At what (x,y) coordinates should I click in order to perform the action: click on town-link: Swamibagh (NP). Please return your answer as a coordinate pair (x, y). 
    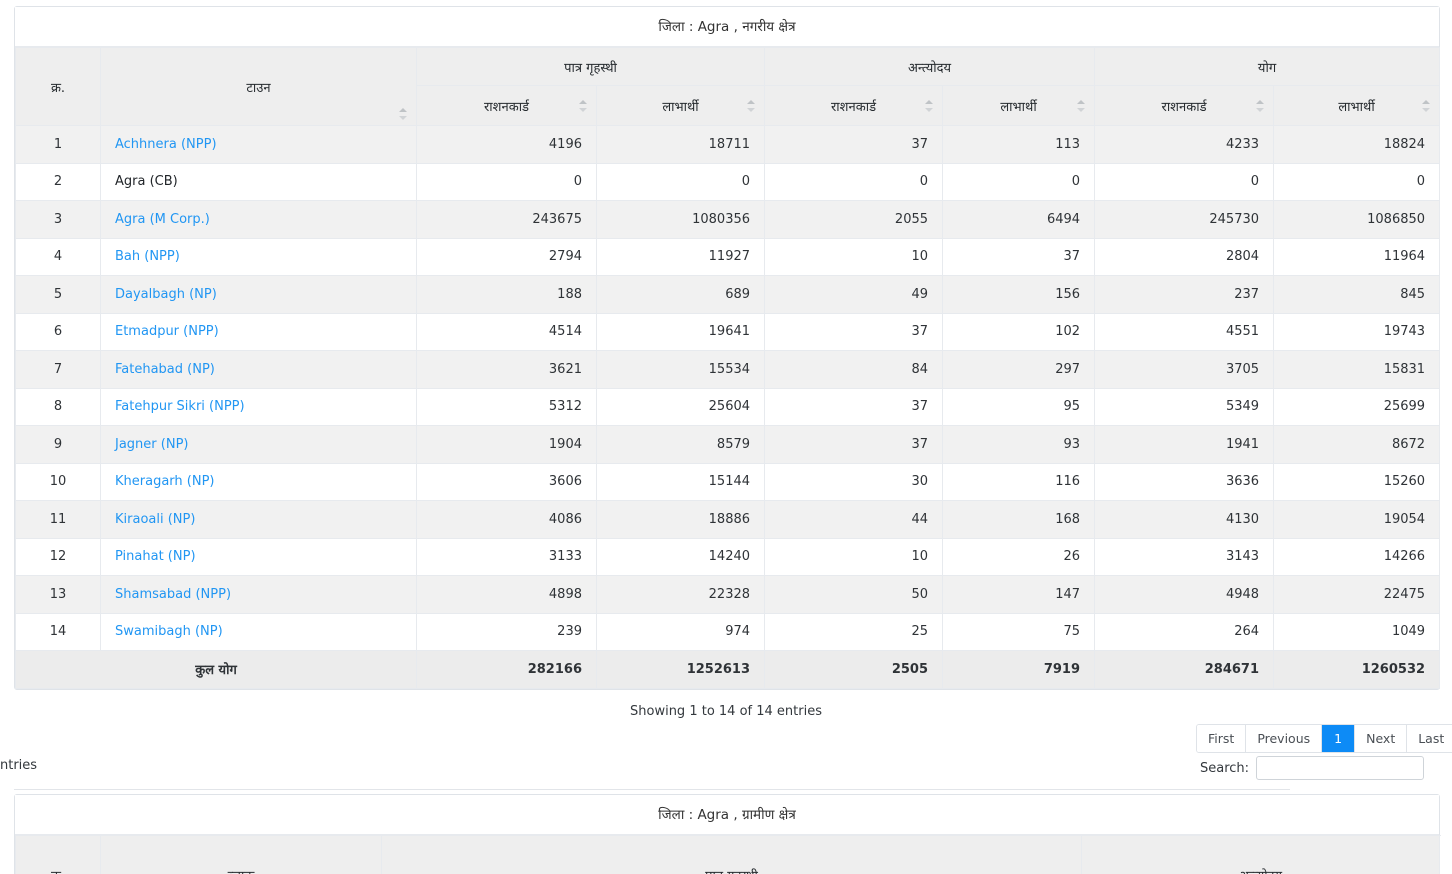
    Looking at the image, I should click on (169, 631).